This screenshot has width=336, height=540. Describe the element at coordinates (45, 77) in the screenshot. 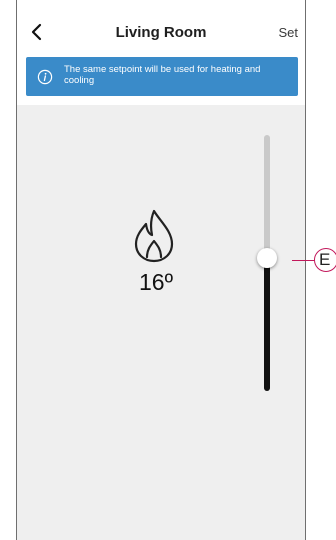

I see `info-icon` at that location.